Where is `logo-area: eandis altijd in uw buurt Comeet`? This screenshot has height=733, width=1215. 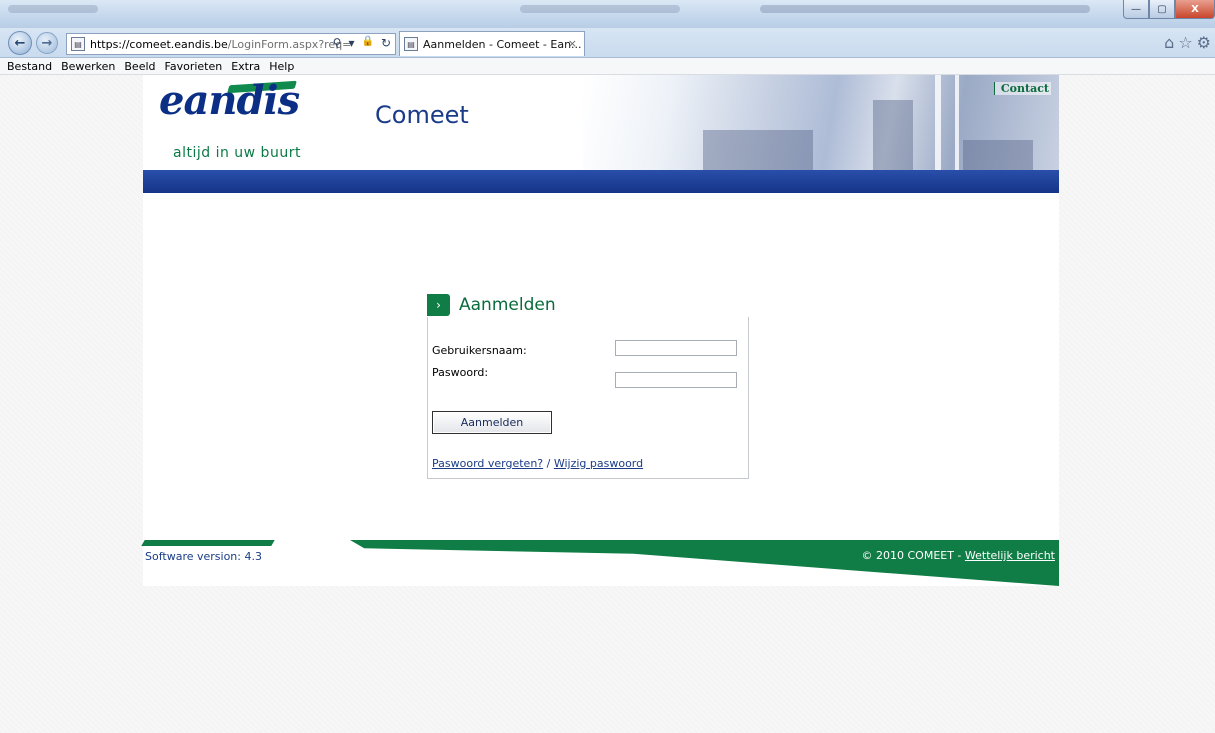
logo-area: eandis altijd in uw buurt Comeet is located at coordinates (363, 122).